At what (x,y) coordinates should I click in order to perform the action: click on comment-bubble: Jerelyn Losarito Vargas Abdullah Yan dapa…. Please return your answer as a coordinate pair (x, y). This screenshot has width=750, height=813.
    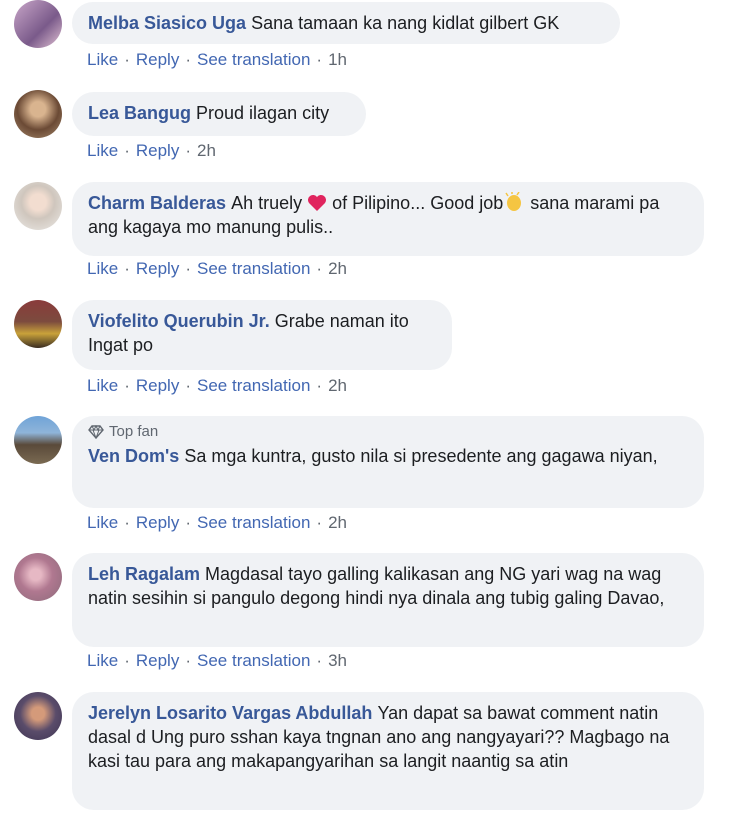
    Looking at the image, I should click on (388, 751).